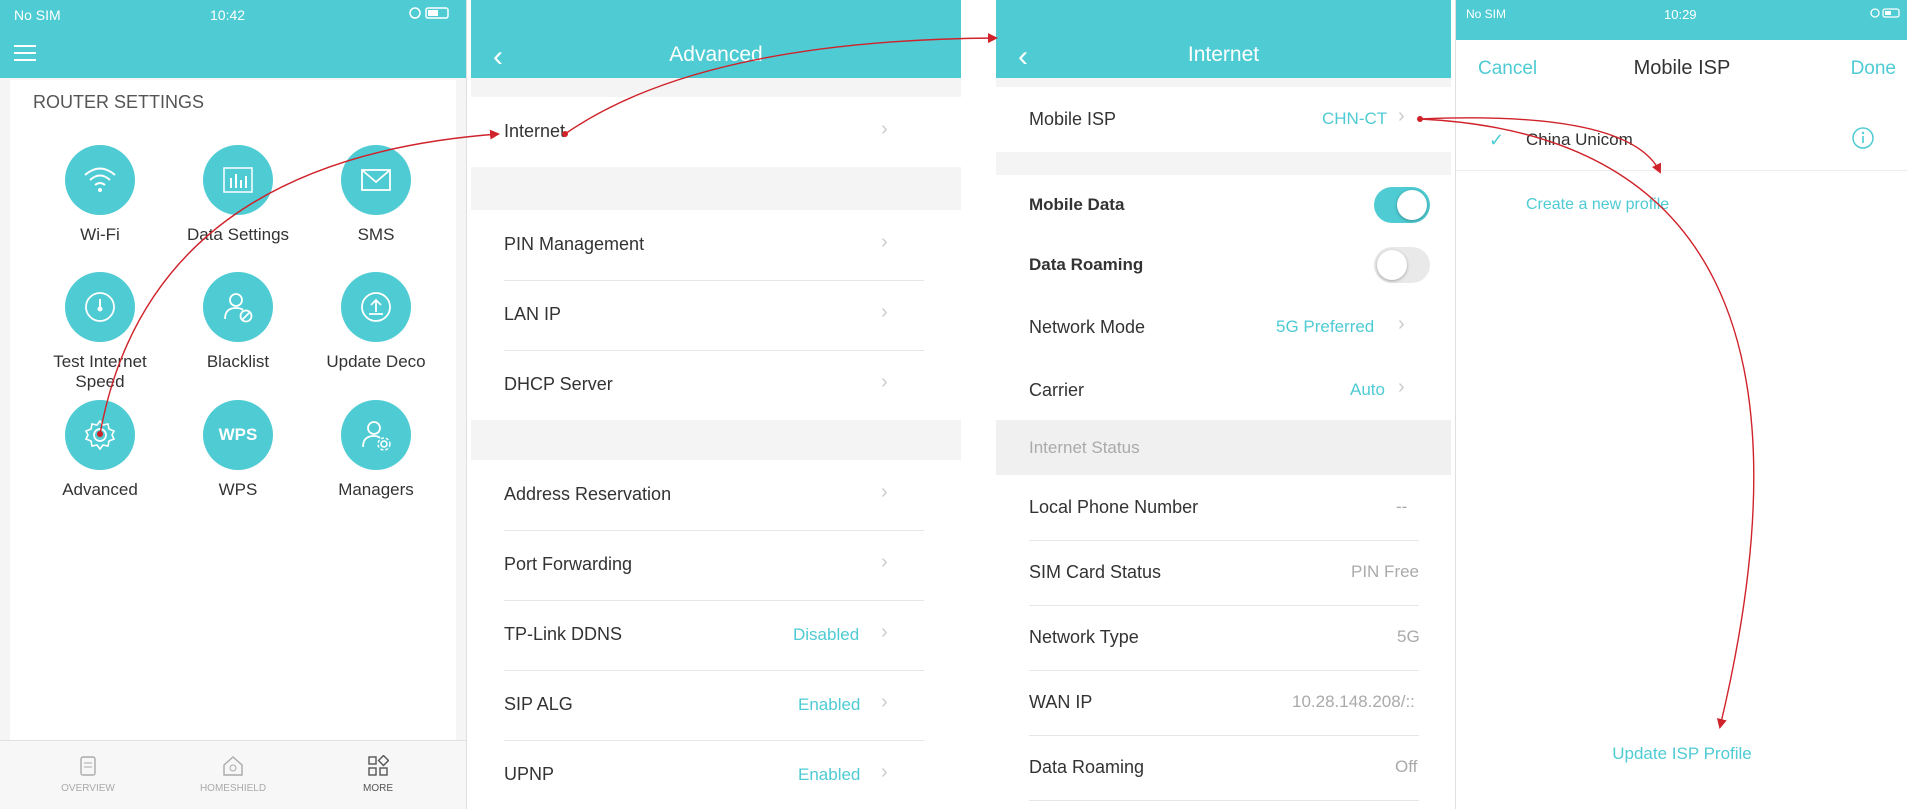 The height and width of the screenshot is (809, 1907). What do you see at coordinates (716, 245) in the screenshot?
I see `row-pin-management: PIN Management ›` at bounding box center [716, 245].